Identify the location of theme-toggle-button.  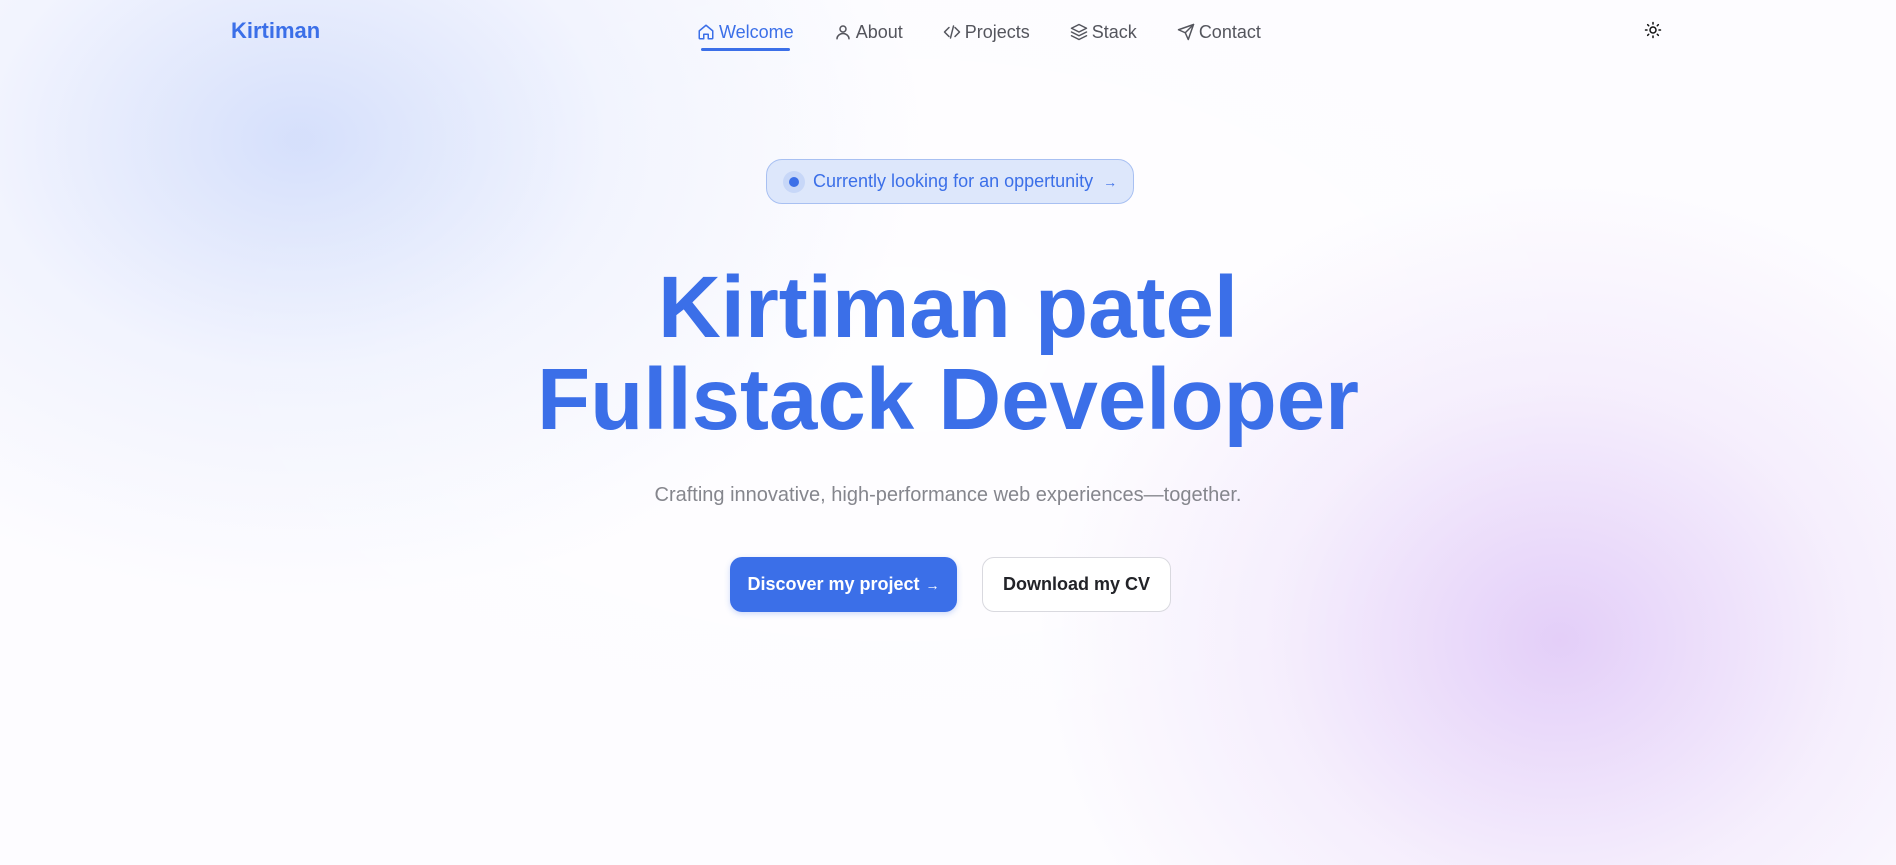
(1653, 32).